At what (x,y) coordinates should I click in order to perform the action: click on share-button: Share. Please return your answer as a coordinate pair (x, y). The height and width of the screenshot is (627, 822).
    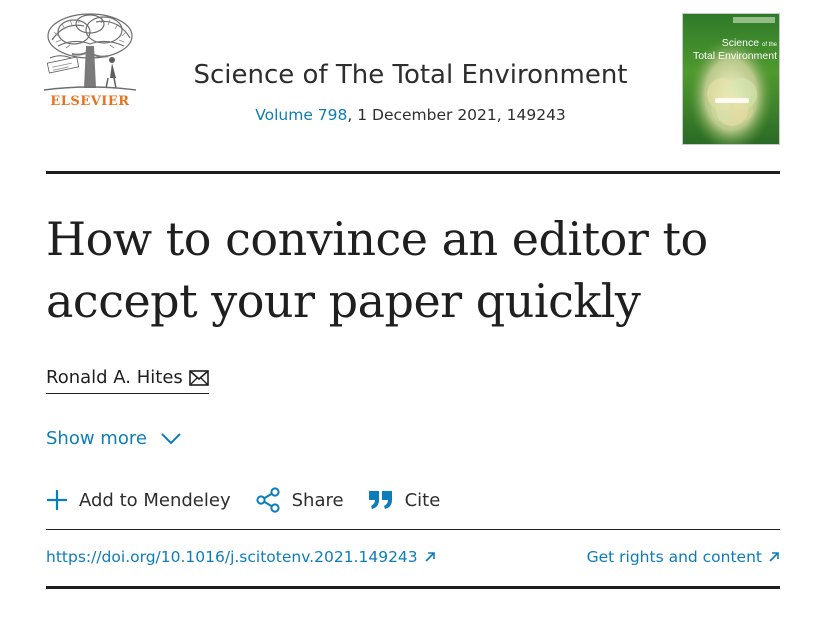
    Looking at the image, I should click on (299, 500).